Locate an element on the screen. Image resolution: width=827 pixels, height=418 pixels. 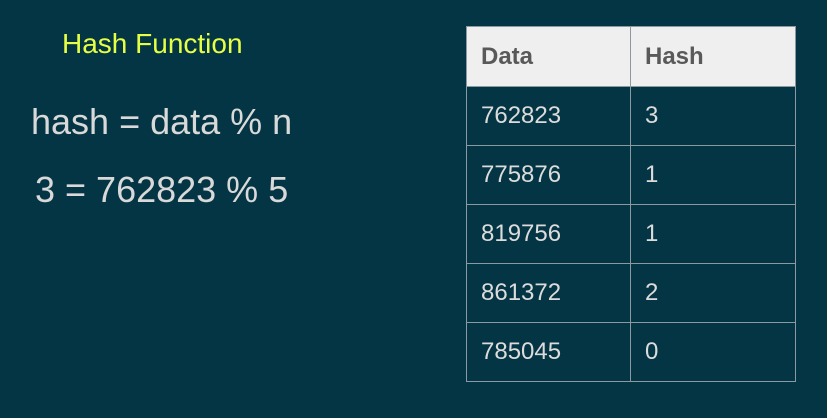
table-row: 819756 1 is located at coordinates (631, 234).